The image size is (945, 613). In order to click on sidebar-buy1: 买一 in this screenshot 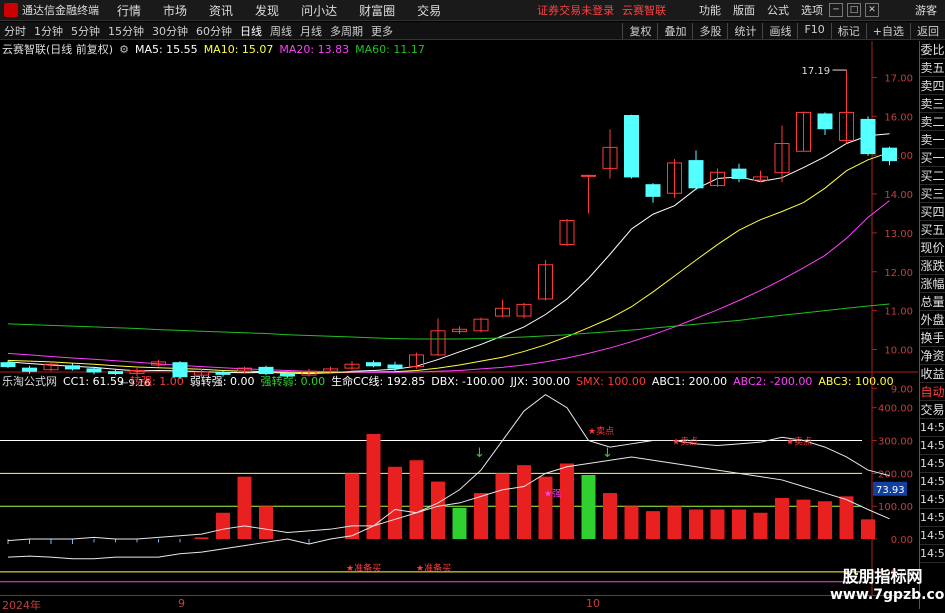, I will do `click(932, 158)`.